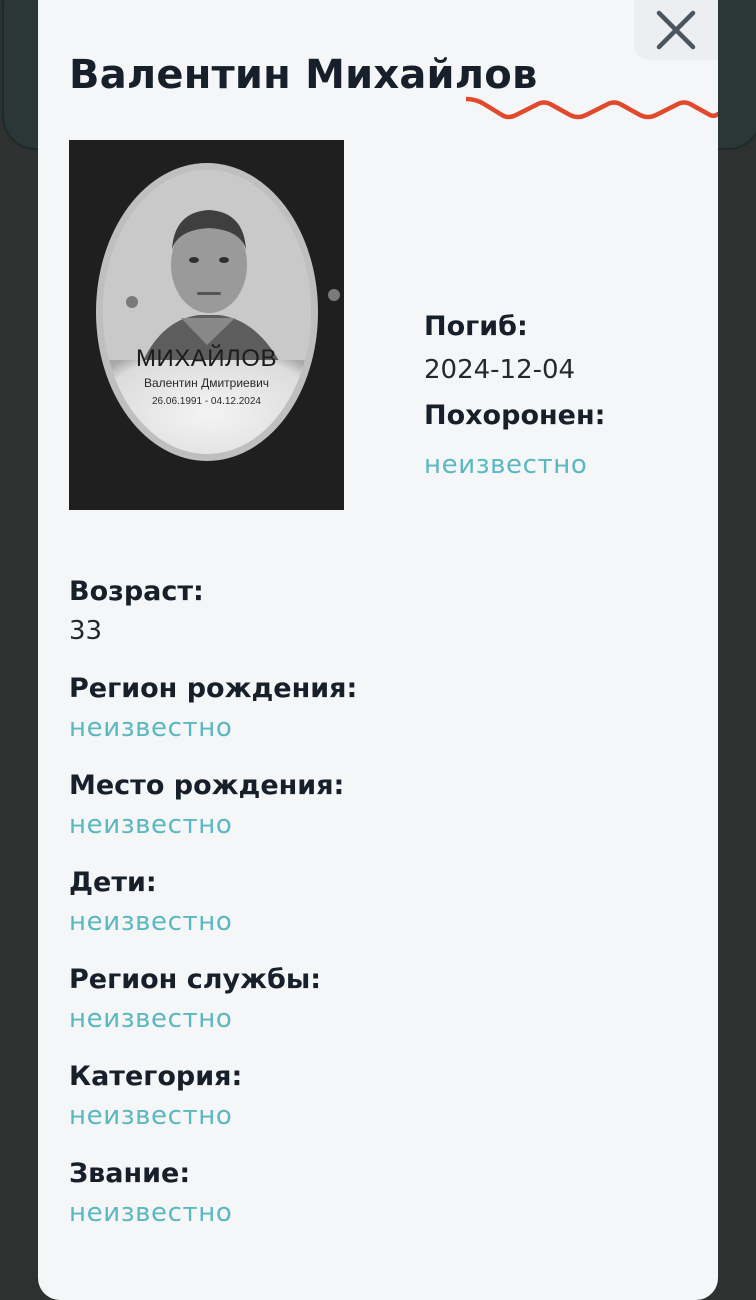 This screenshot has height=1300, width=756. Describe the element at coordinates (113, 882) in the screenshot. I see `children-label: Дети:` at that location.